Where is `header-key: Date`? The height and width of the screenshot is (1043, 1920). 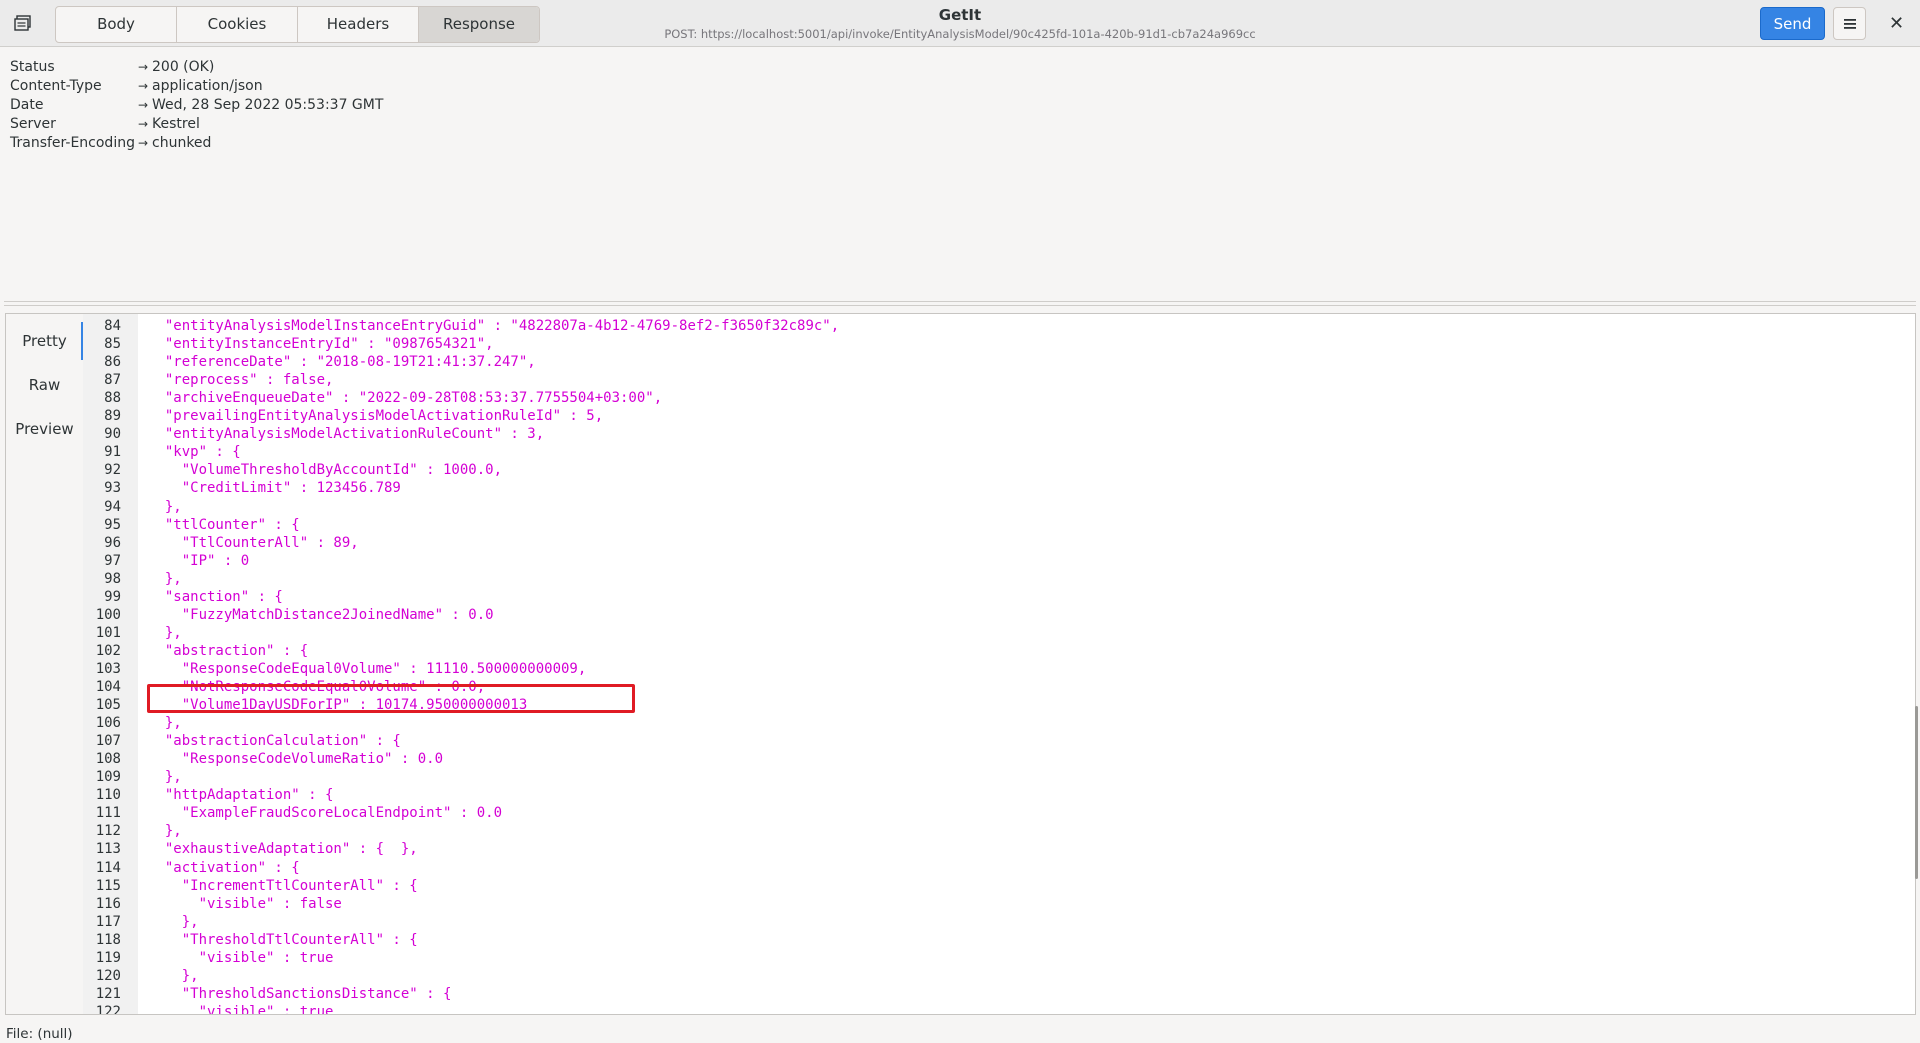 header-key: Date is located at coordinates (27, 105).